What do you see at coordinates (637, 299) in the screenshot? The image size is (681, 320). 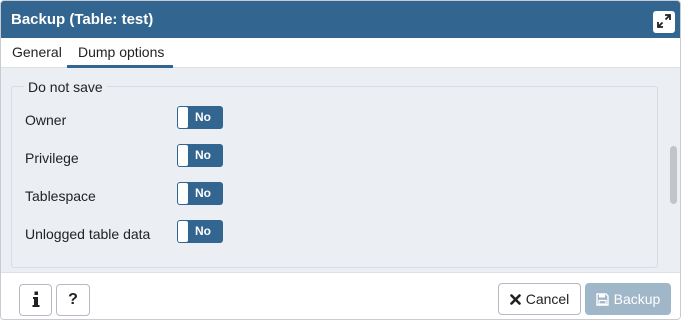 I see `backup-label: Backup` at bounding box center [637, 299].